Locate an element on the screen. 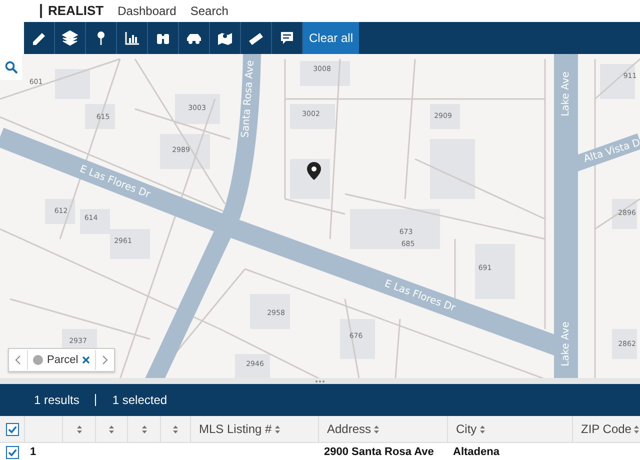 This screenshot has width=640, height=460. layers-icon is located at coordinates (70, 38).